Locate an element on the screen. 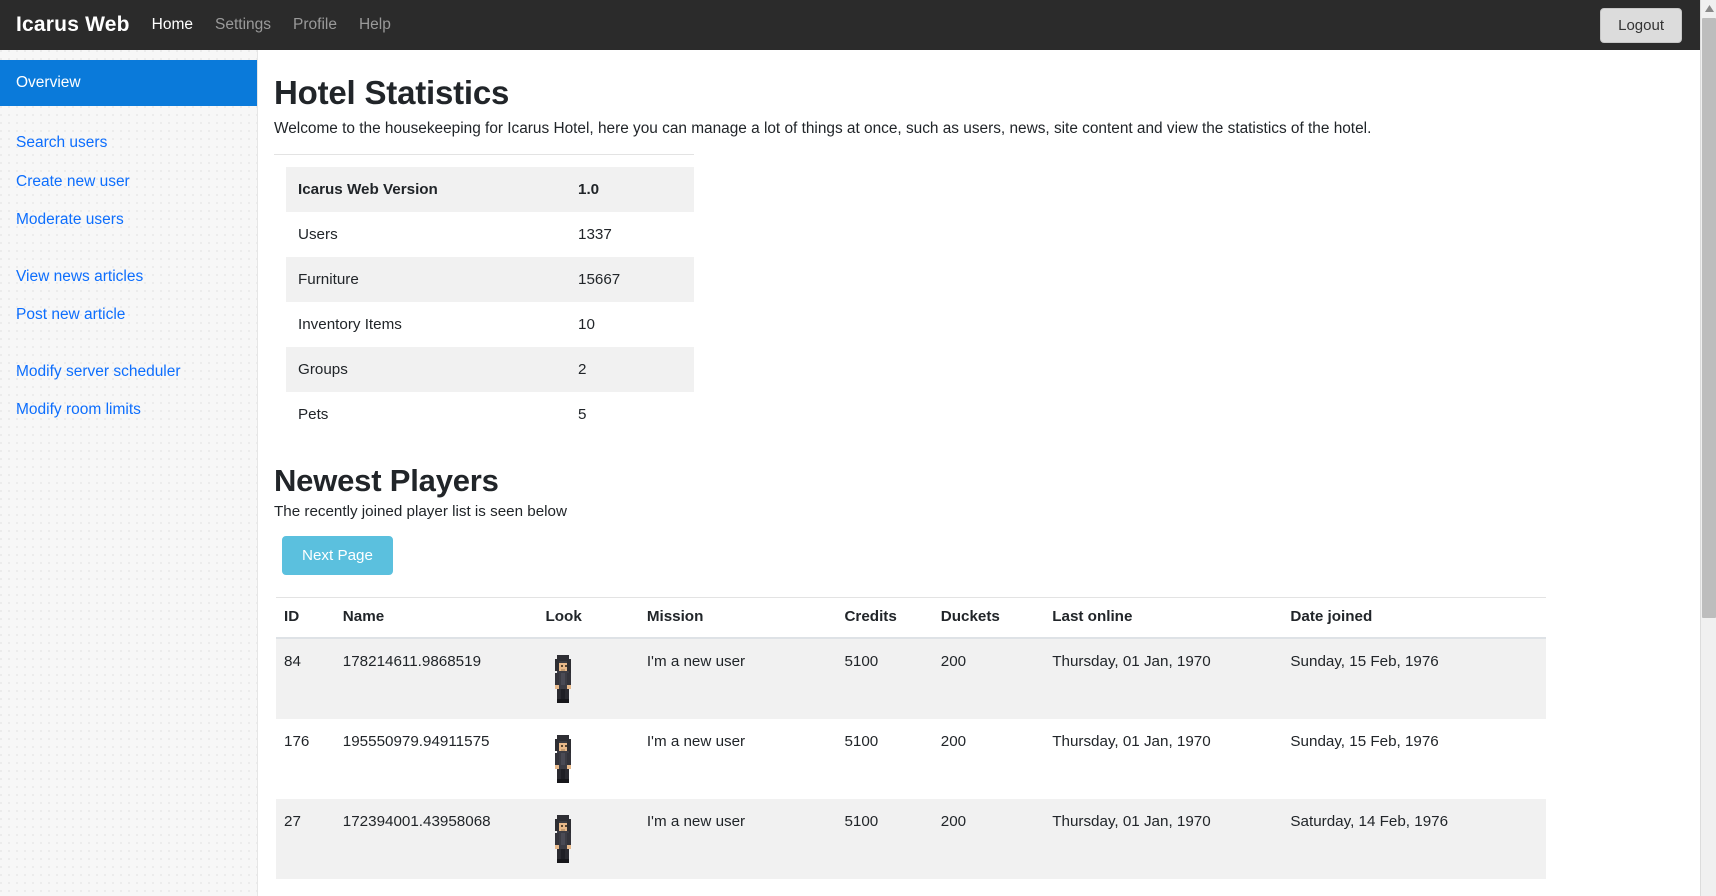 The image size is (1716, 896). stats-value: 10 is located at coordinates (586, 325).